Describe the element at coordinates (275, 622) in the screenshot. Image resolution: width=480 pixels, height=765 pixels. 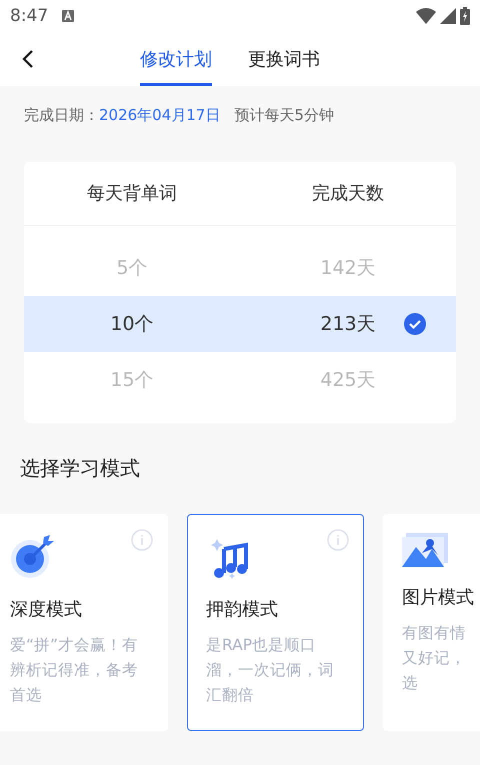
I see `mode-card: 押韵模式 是RAP也是顺口 溜，一次记俩，词 汇翻倍` at that location.